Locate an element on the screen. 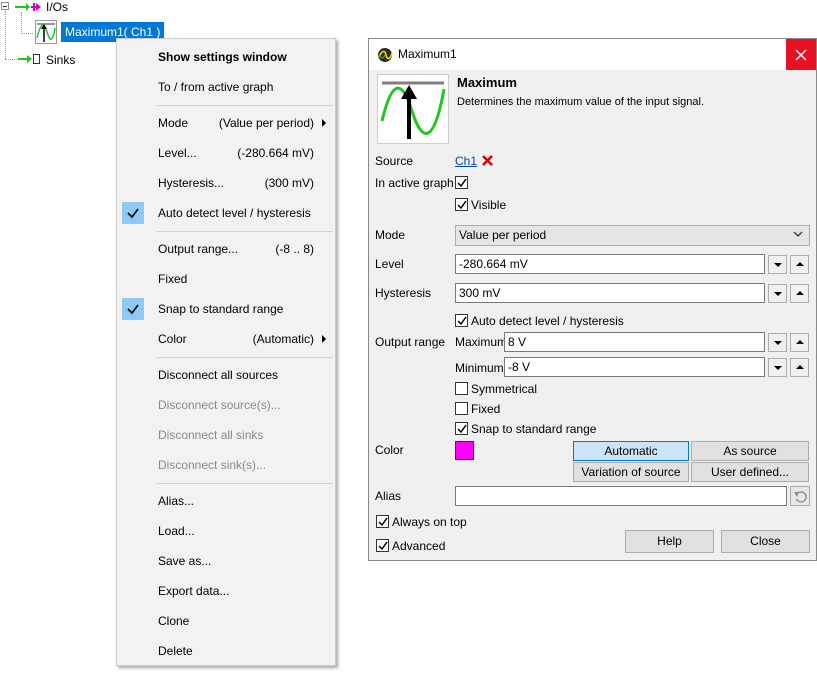 The width and height of the screenshot is (817, 674). menu-item-mode: Mode (Value per period) is located at coordinates (226, 123).